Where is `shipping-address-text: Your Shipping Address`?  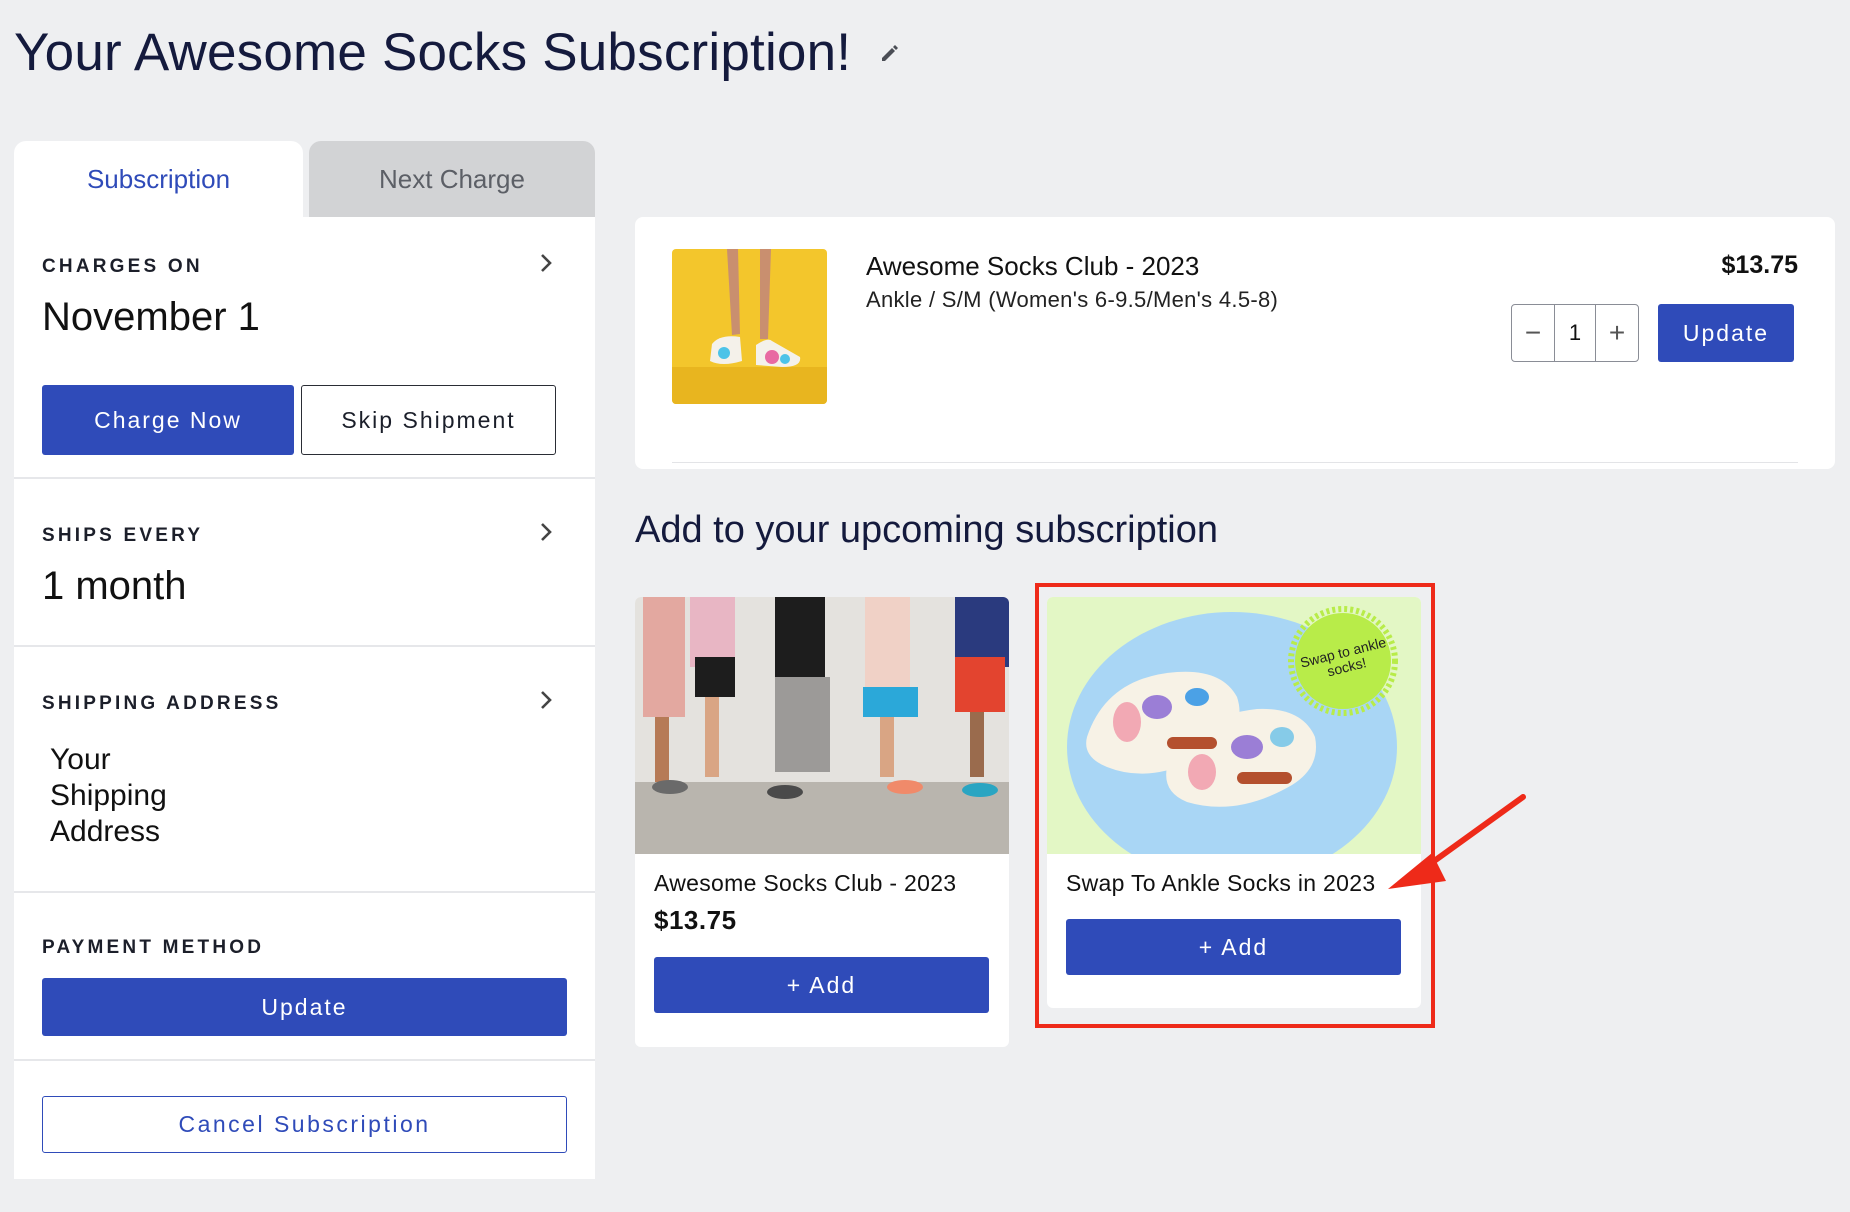
shipping-address-text: Your Shipping Address is located at coordinates (108, 796).